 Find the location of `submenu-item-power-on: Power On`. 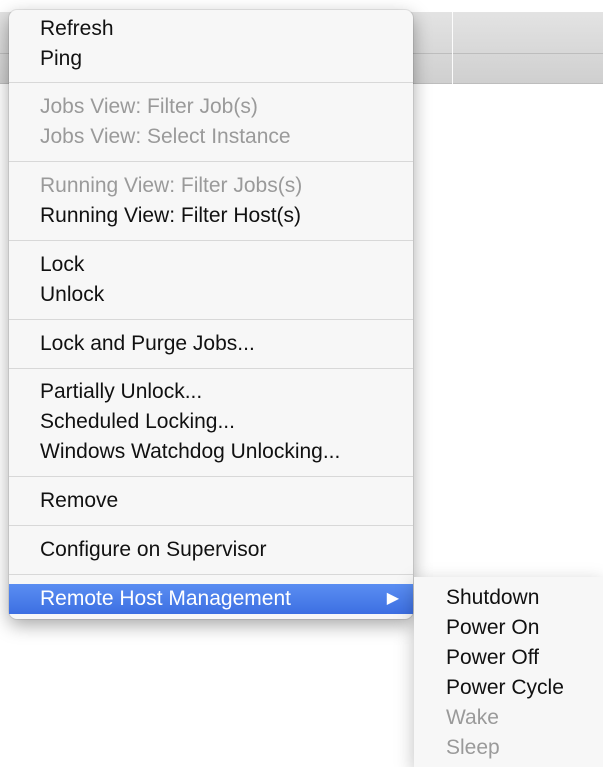

submenu-item-power-on: Power On is located at coordinates (508, 628).